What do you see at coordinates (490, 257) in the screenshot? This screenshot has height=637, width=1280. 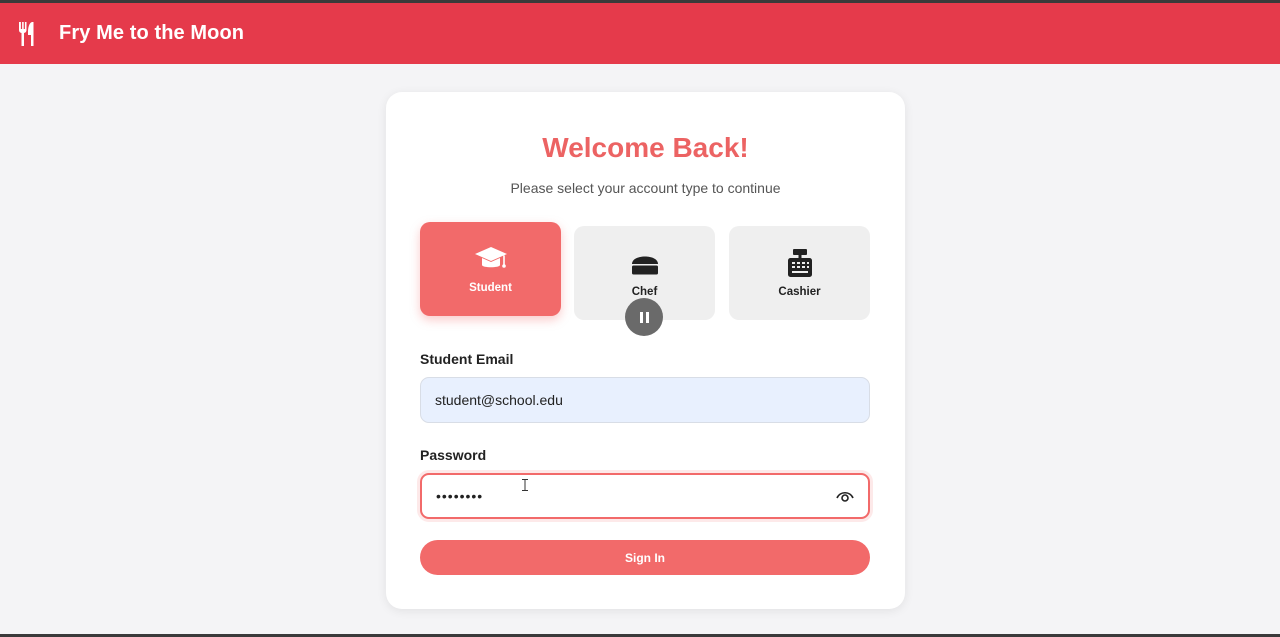 I see `graduation-cap-icon` at bounding box center [490, 257].